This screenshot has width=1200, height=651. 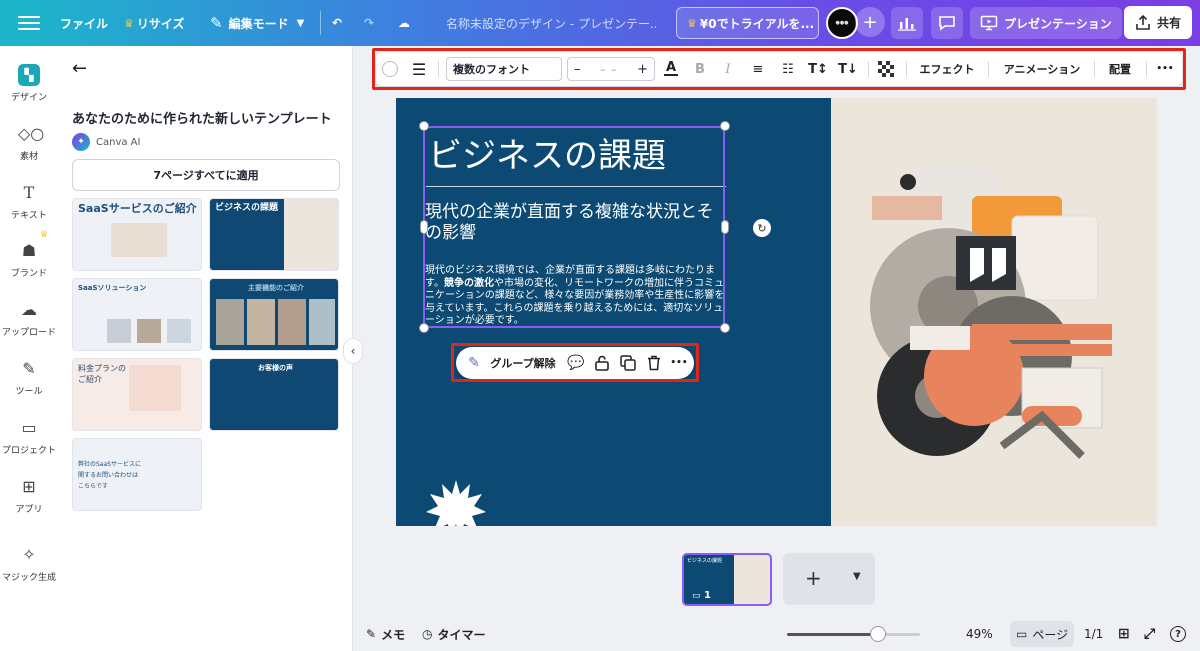 What do you see at coordinates (1046, 23) in the screenshot?
I see `present-button: プレゼンテーション` at bounding box center [1046, 23].